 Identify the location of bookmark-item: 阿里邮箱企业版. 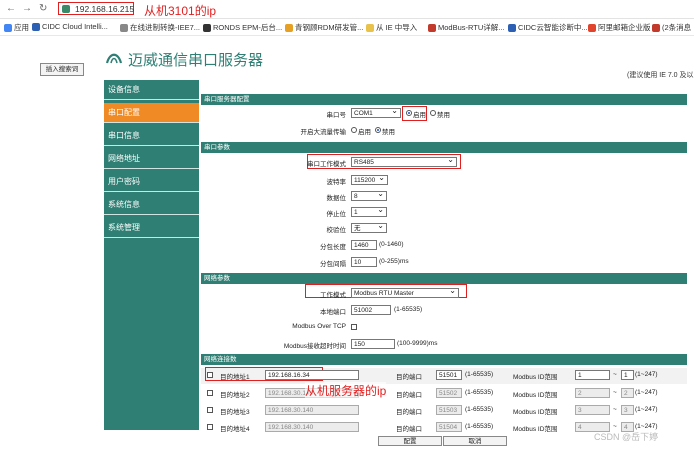
(619, 27).